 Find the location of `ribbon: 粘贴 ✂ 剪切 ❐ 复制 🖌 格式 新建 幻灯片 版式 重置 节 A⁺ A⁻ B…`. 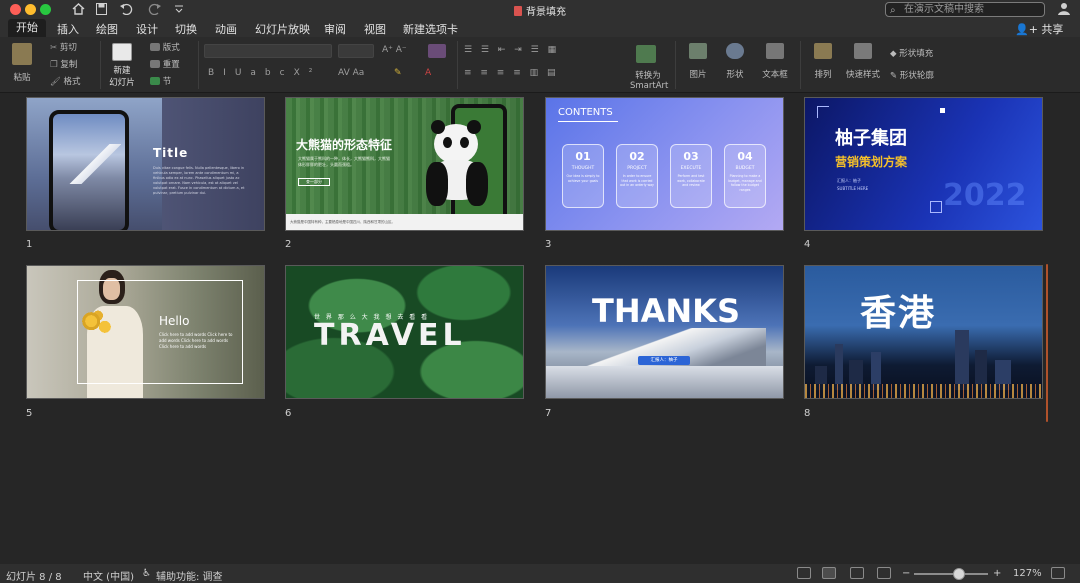

ribbon: 粘贴 ✂ 剪切 ❐ 复制 🖌 格式 新建 幻灯片 版式 重置 节 A⁺ A⁻ B… is located at coordinates (540, 65).